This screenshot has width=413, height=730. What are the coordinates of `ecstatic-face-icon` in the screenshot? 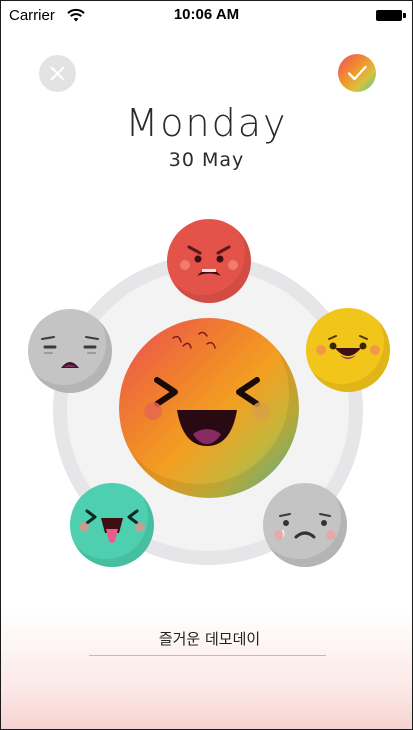 It's located at (207, 388).